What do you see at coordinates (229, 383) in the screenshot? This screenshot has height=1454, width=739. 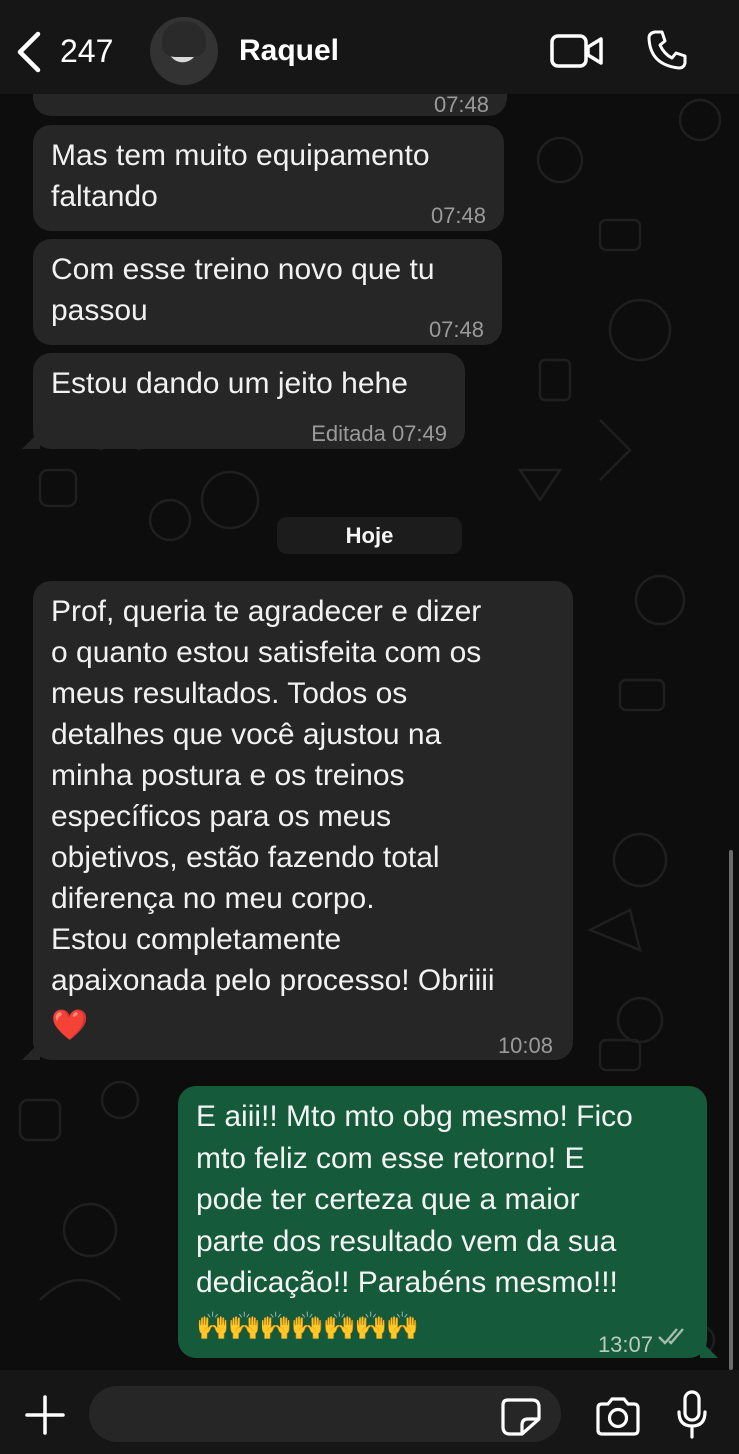 I see `message-text: Estou dando um jeito hehe` at bounding box center [229, 383].